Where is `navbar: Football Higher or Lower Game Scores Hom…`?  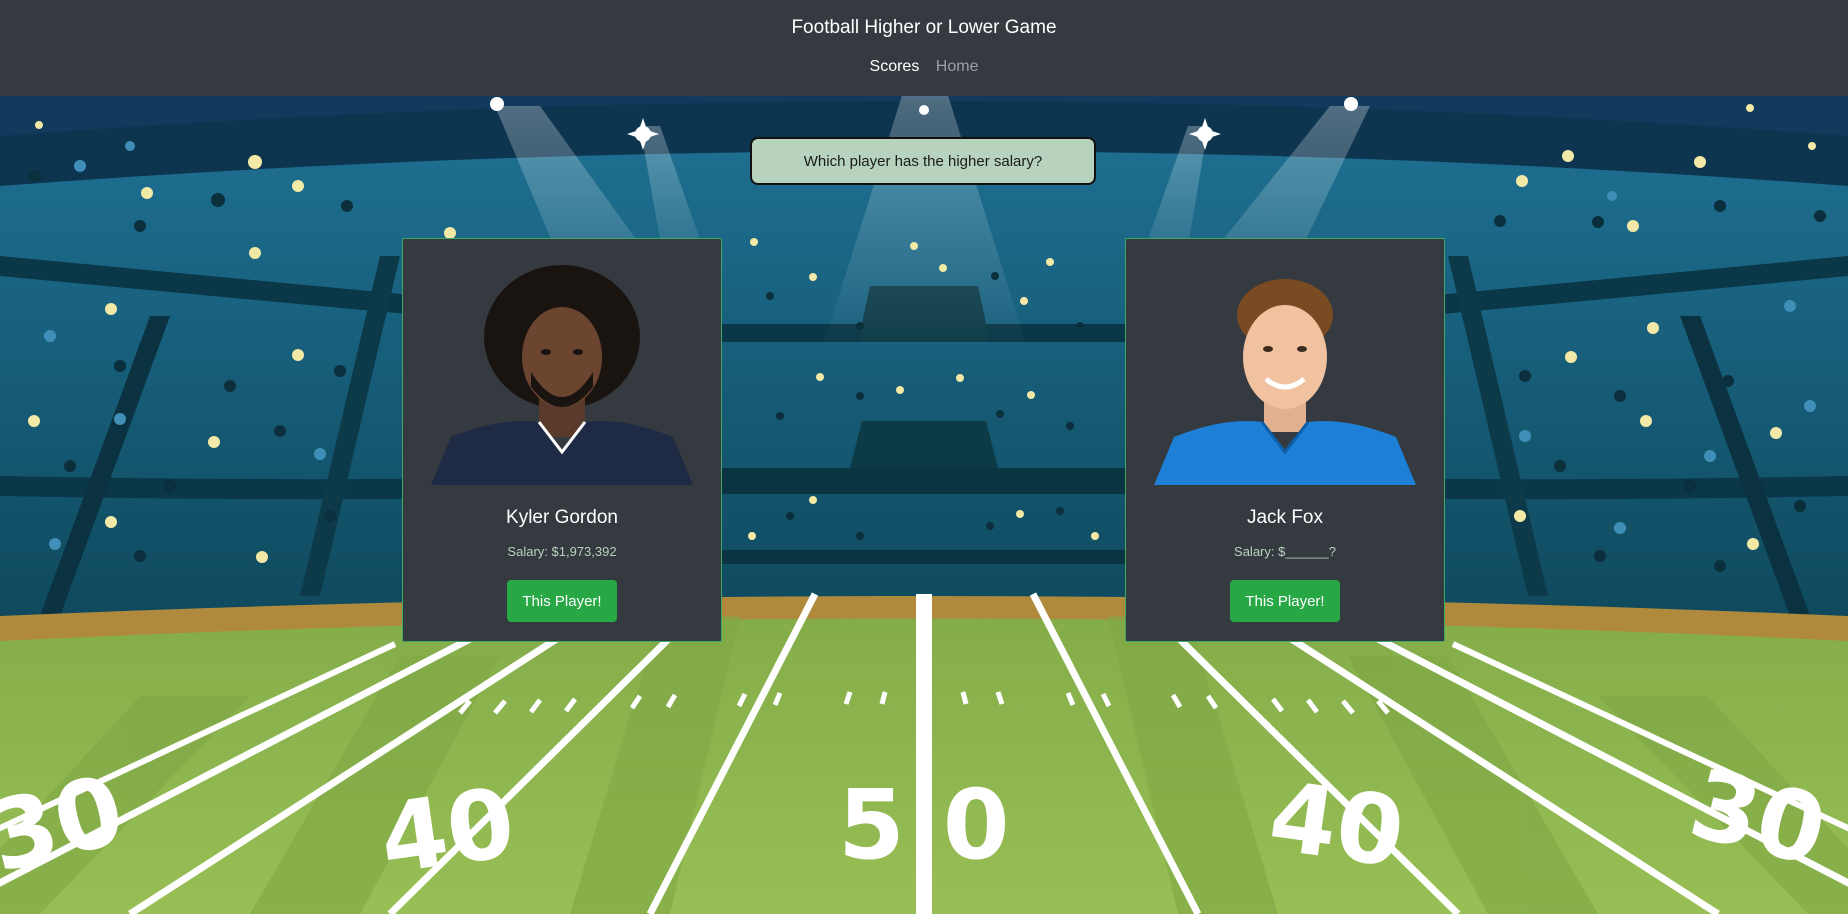
navbar: Football Higher or Lower Game Scores Hom… is located at coordinates (924, 48).